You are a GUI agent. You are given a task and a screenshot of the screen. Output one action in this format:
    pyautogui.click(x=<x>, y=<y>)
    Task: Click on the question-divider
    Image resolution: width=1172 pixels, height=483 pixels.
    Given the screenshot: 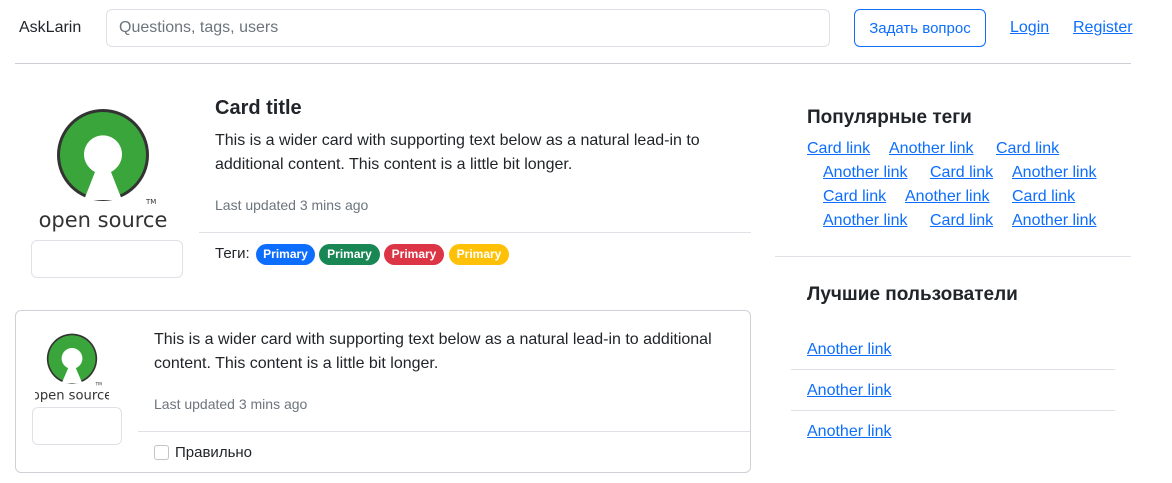 What is the action you would take?
    pyautogui.click(x=475, y=232)
    